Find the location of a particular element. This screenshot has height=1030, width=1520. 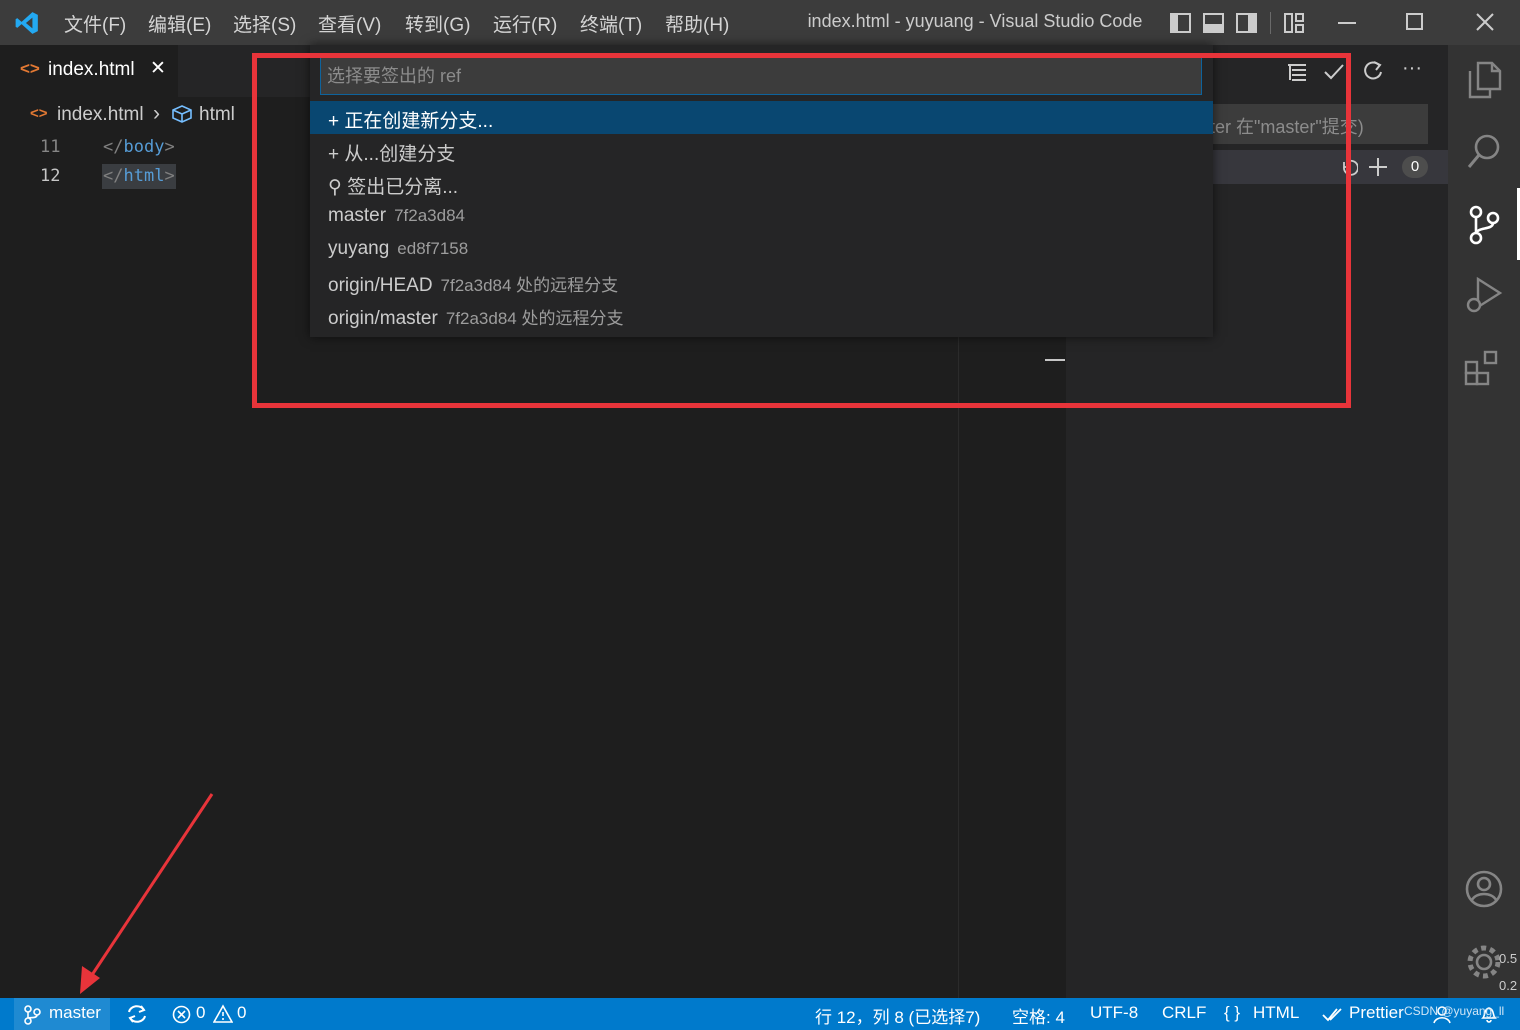

prettier-check-icon is located at coordinates (1332, 1015).